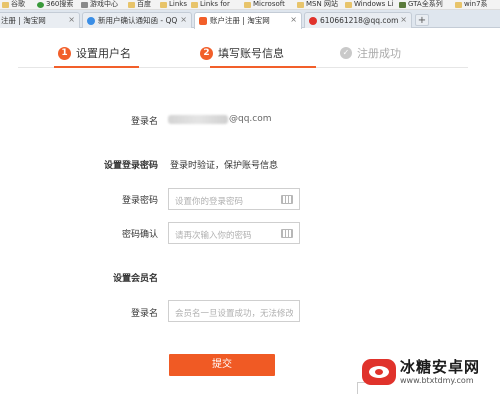  What do you see at coordinates (139, 235) in the screenshot?
I see `confirm-password-label: 密码确认` at bounding box center [139, 235].